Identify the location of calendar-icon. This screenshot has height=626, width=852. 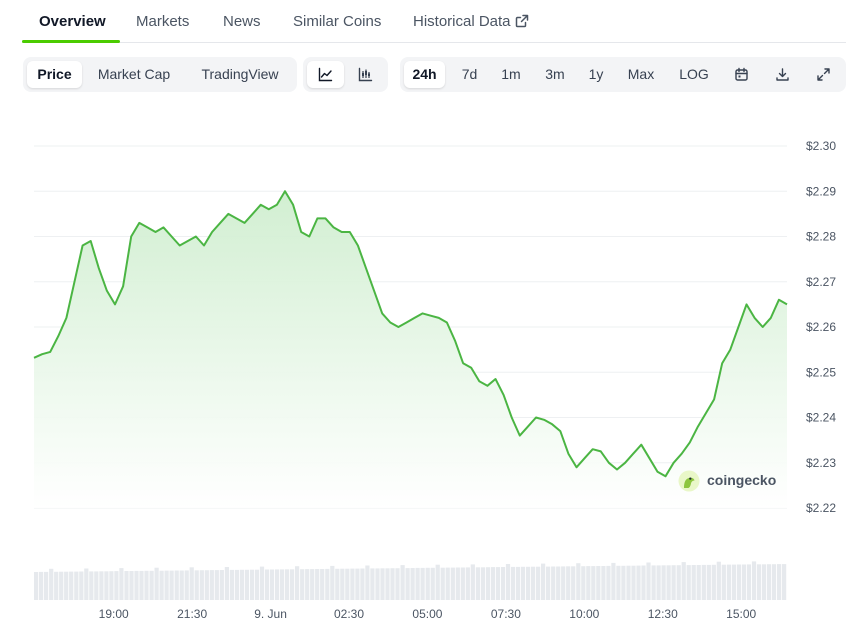
(741, 74).